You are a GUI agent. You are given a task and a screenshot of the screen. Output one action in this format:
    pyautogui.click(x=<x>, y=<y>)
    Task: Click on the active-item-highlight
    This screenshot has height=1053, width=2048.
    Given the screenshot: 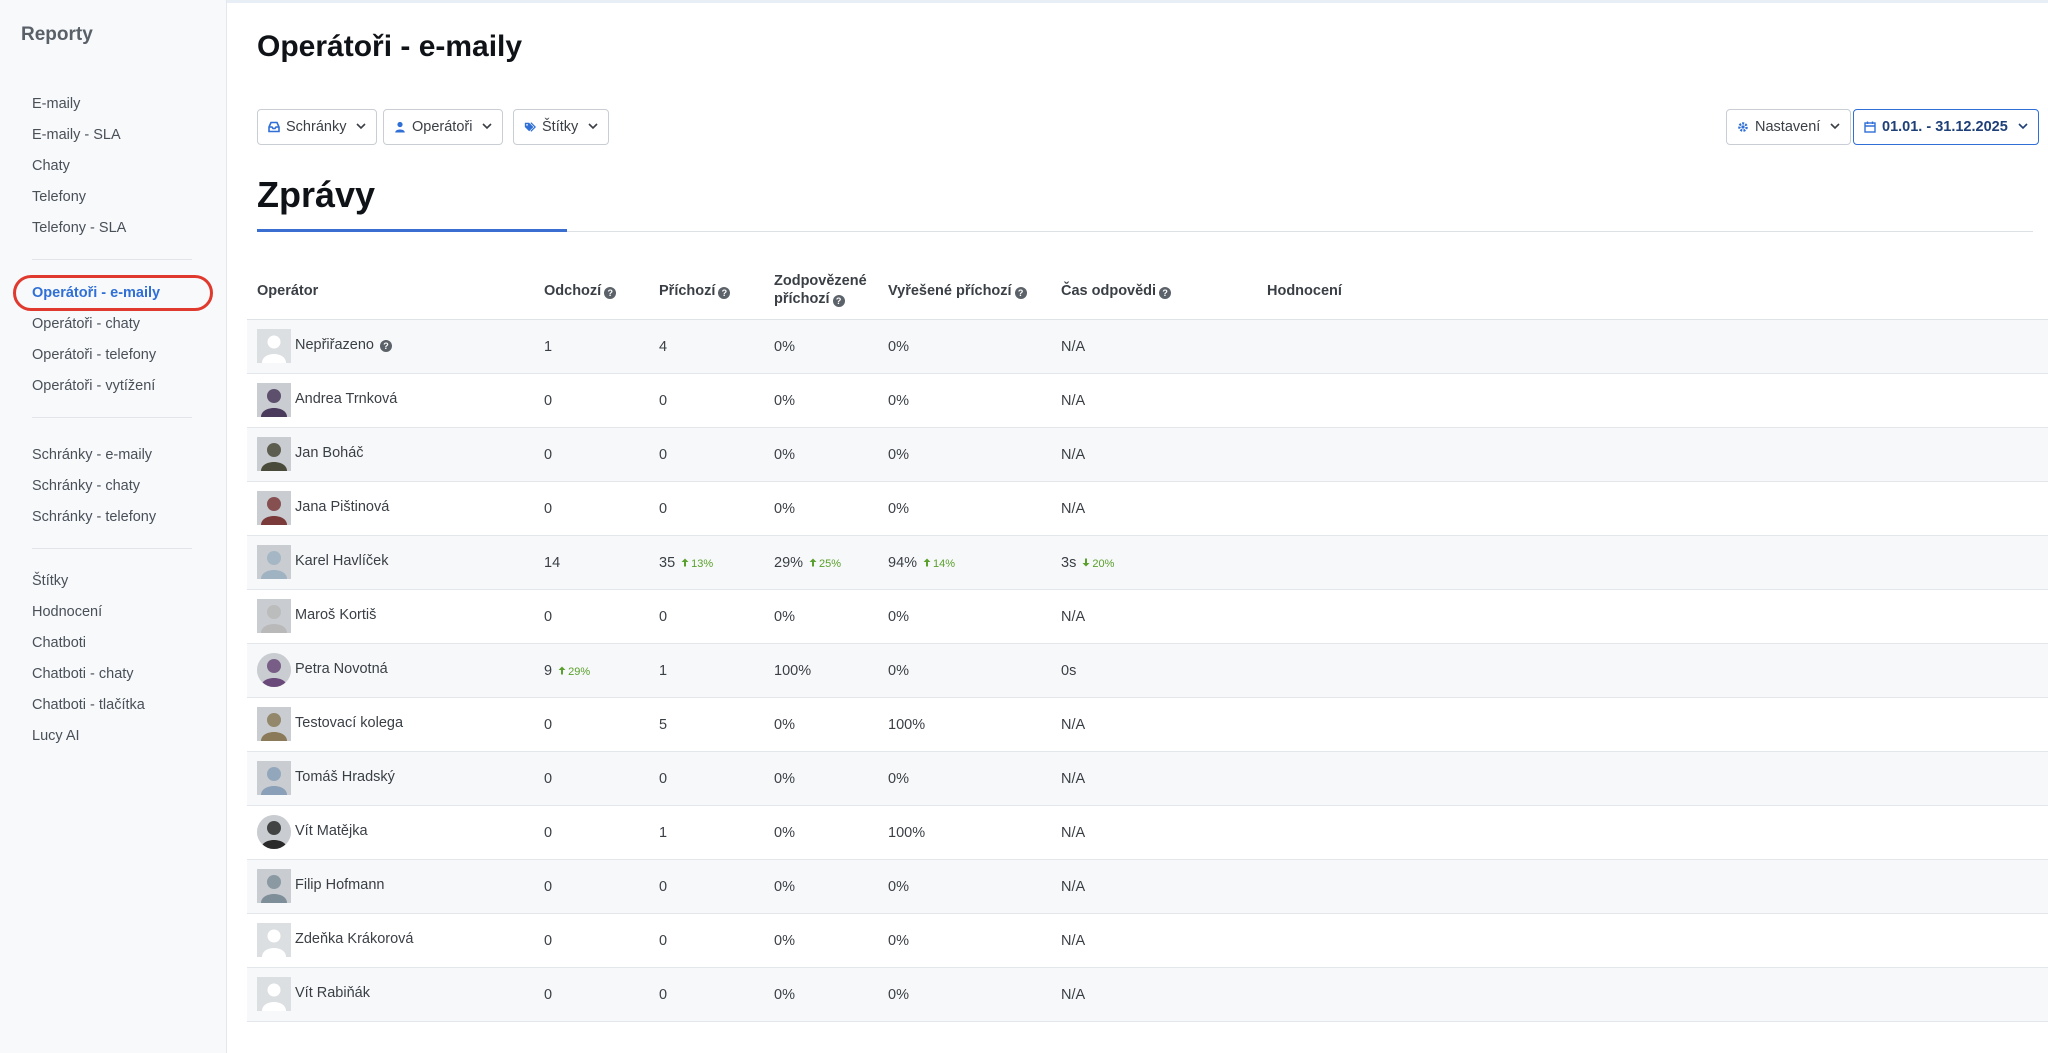 What is the action you would take?
    pyautogui.click(x=113, y=293)
    